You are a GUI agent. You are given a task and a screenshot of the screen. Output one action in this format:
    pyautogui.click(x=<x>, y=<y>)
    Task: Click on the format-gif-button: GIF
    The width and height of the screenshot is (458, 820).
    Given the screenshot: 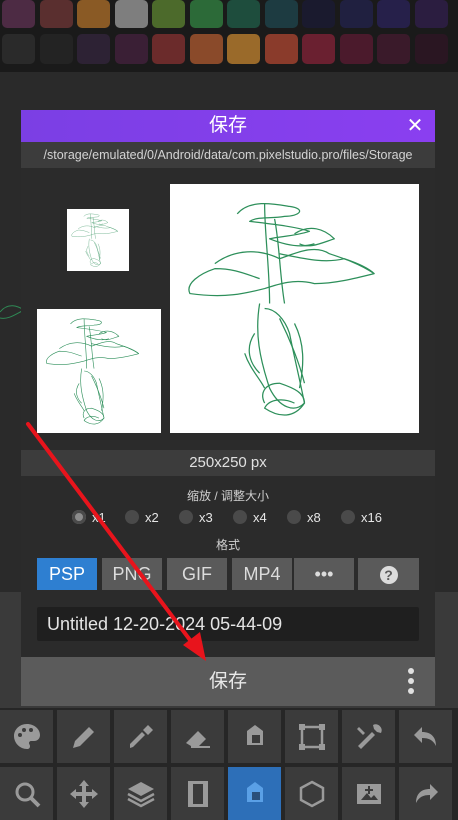 What is the action you would take?
    pyautogui.click(x=197, y=574)
    